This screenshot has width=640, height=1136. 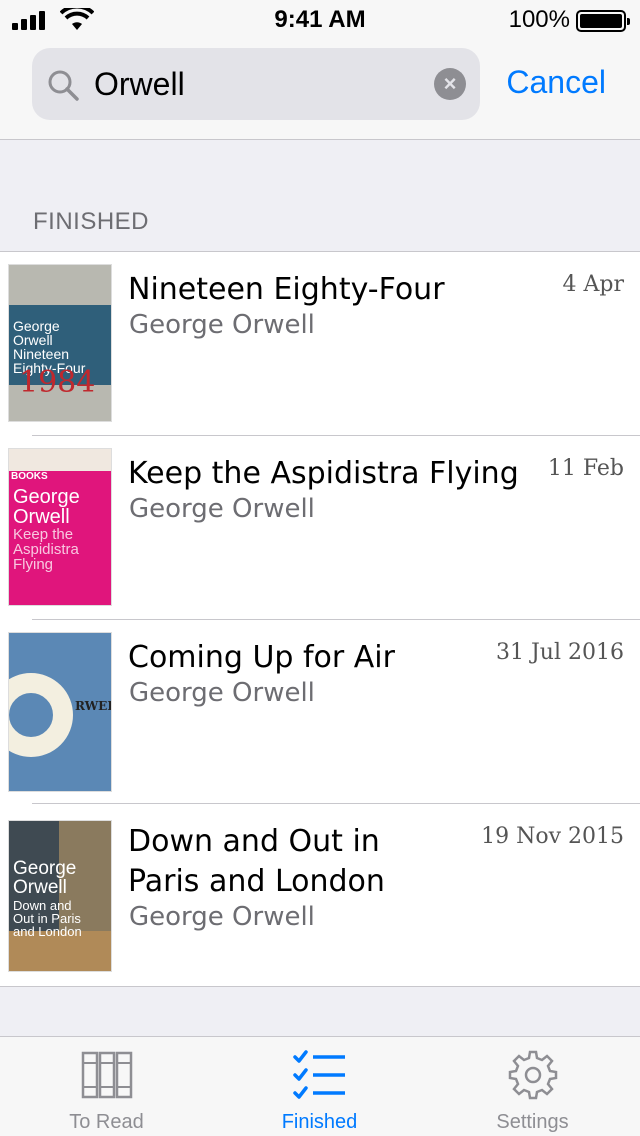 I want to click on book-date: 11 Feb, so click(x=585, y=468).